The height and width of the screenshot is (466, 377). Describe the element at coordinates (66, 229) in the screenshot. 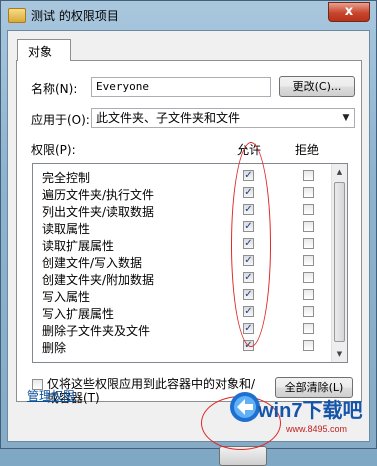

I see `permission-name: 读取属性` at that location.